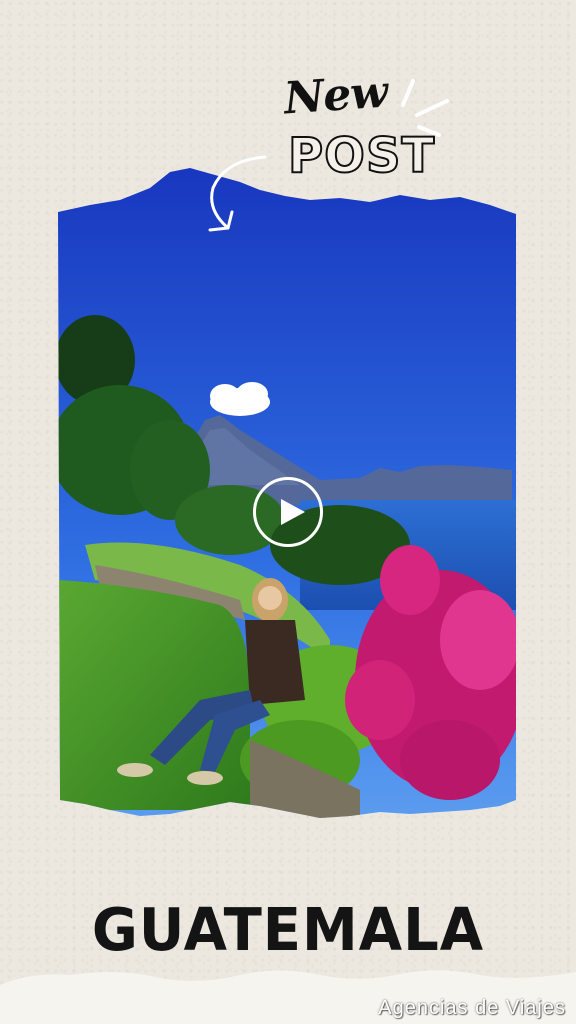  I want to click on sparkle-icon, so click(425, 108).